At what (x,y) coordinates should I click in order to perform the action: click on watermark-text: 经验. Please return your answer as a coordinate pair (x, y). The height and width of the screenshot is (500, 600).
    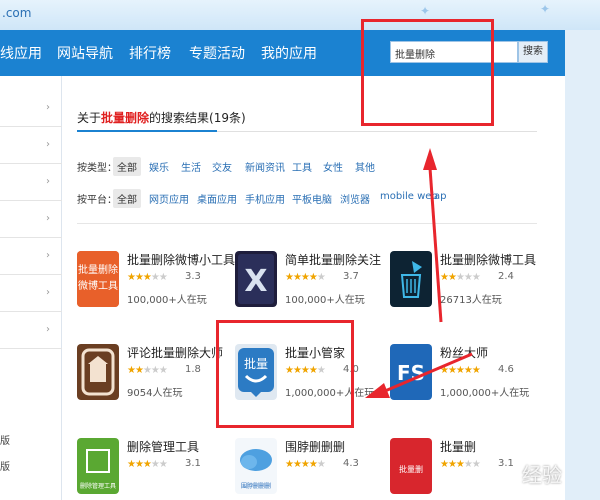
    Looking at the image, I should click on (542, 475).